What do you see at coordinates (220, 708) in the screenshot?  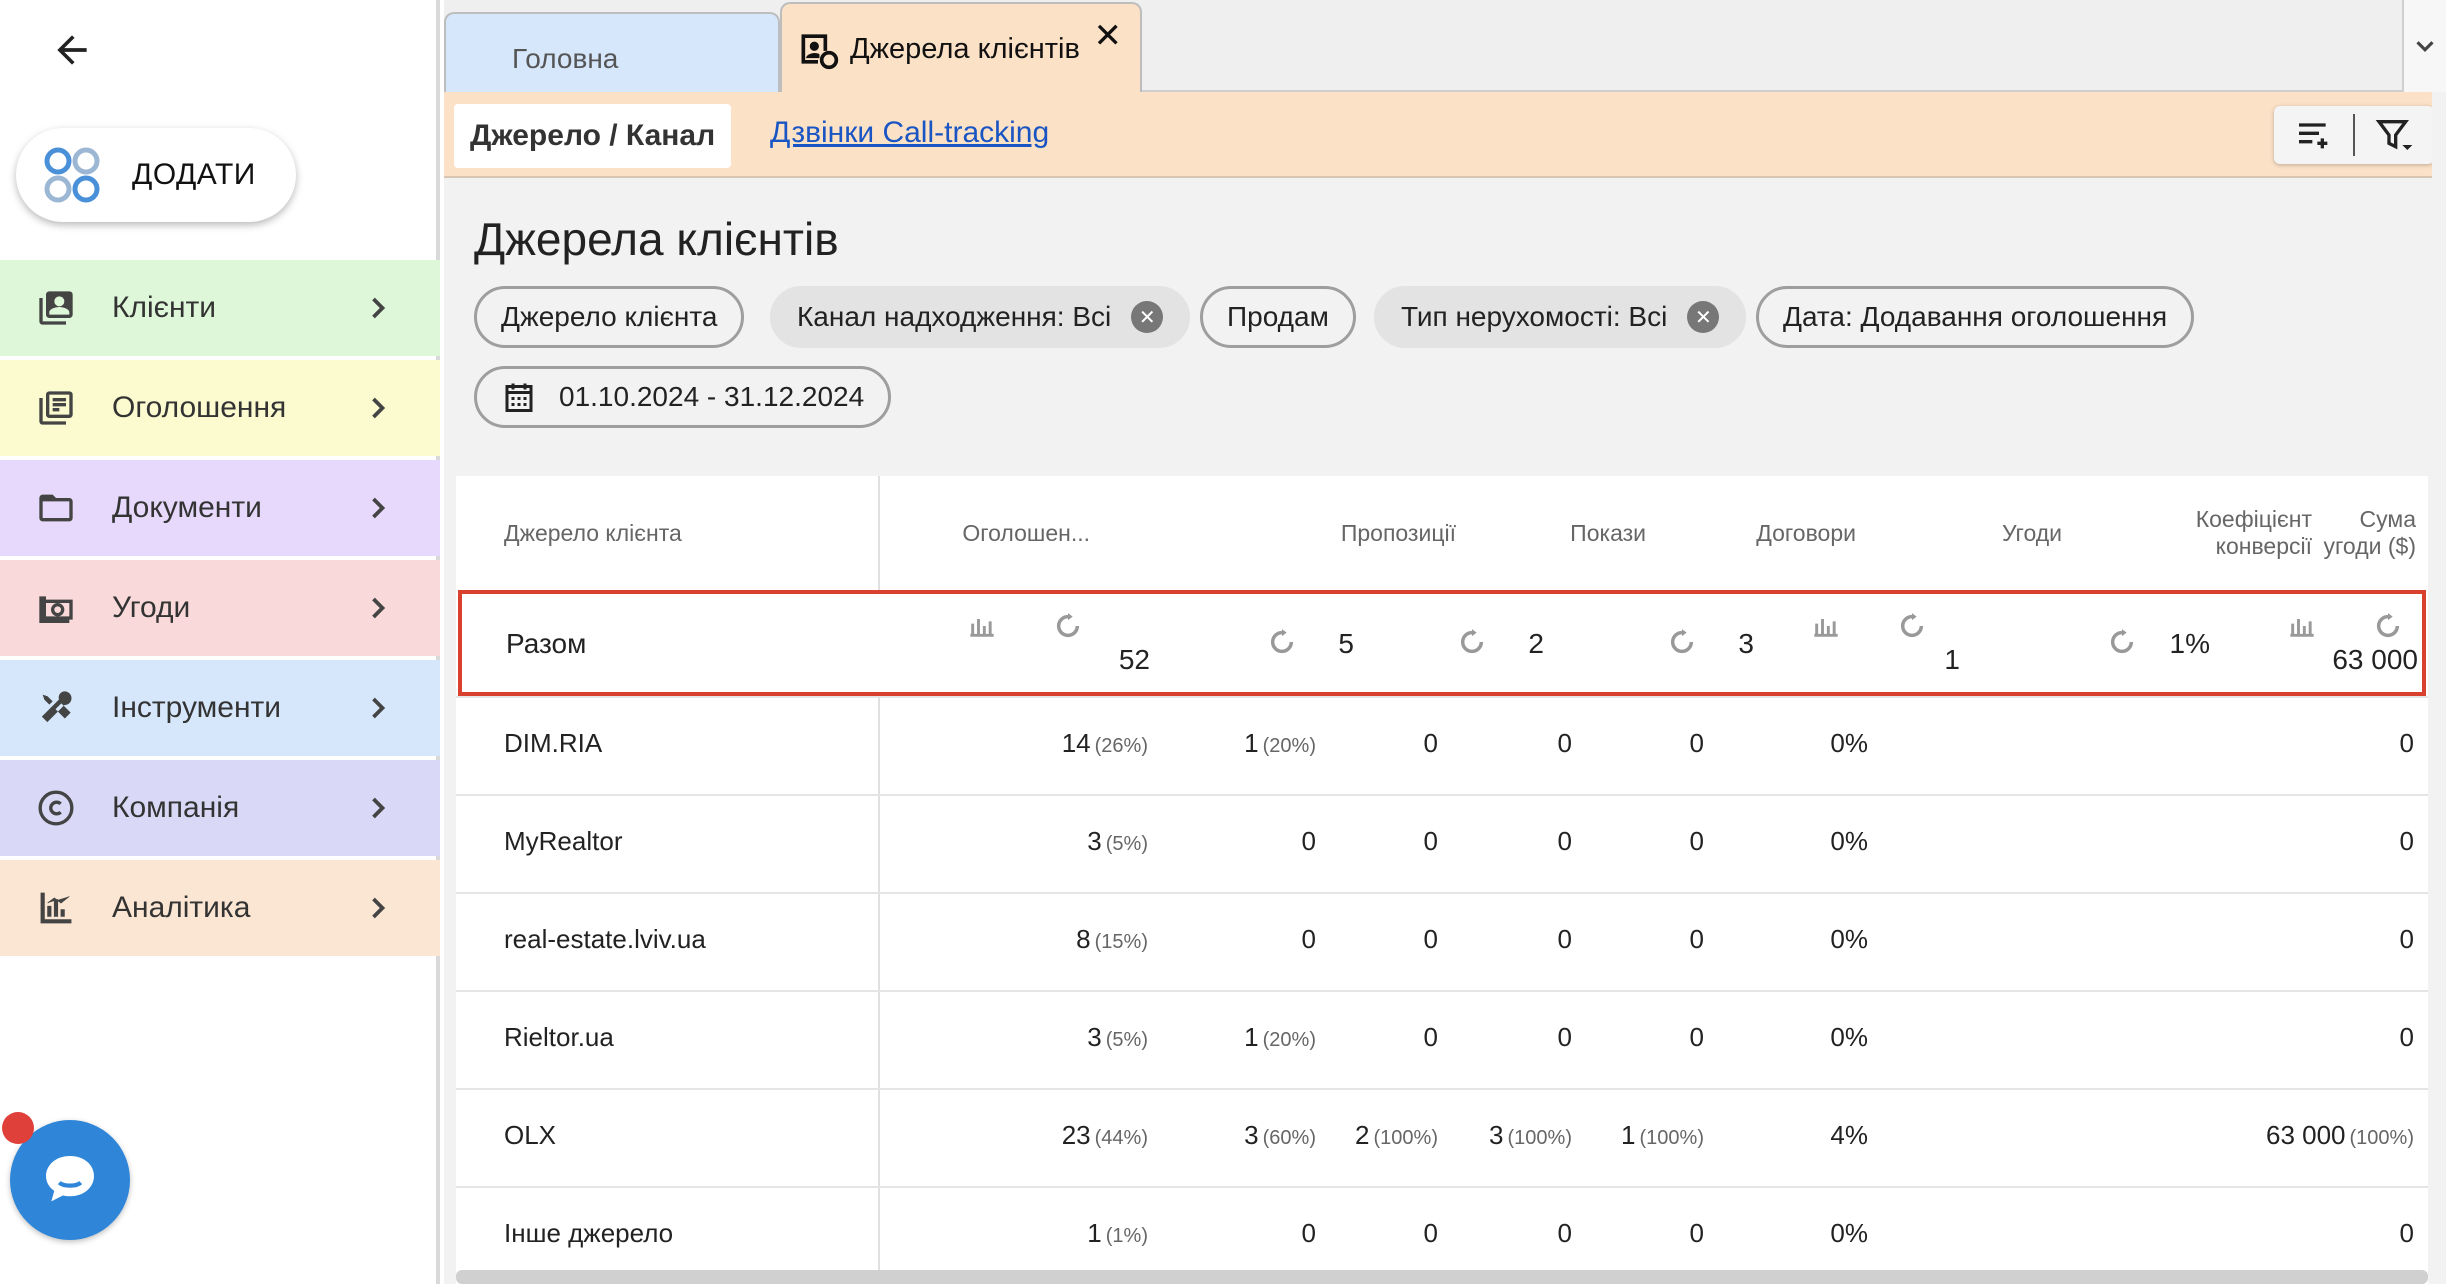 I see `sidebar-item-tools: Інструменти` at bounding box center [220, 708].